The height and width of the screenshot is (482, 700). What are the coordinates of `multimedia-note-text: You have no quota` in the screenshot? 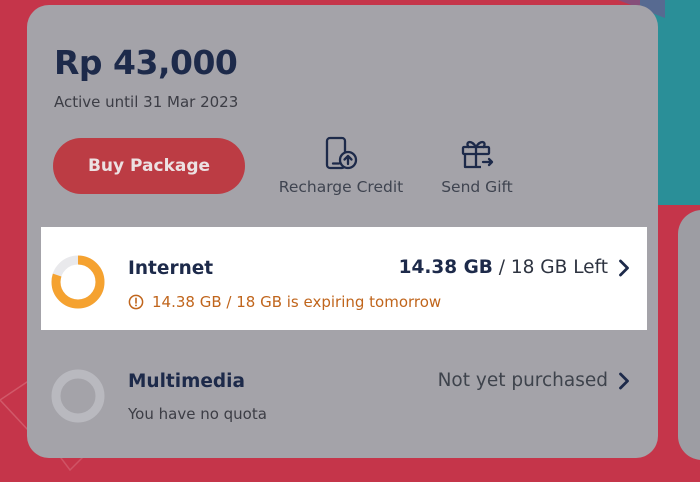 It's located at (197, 414).